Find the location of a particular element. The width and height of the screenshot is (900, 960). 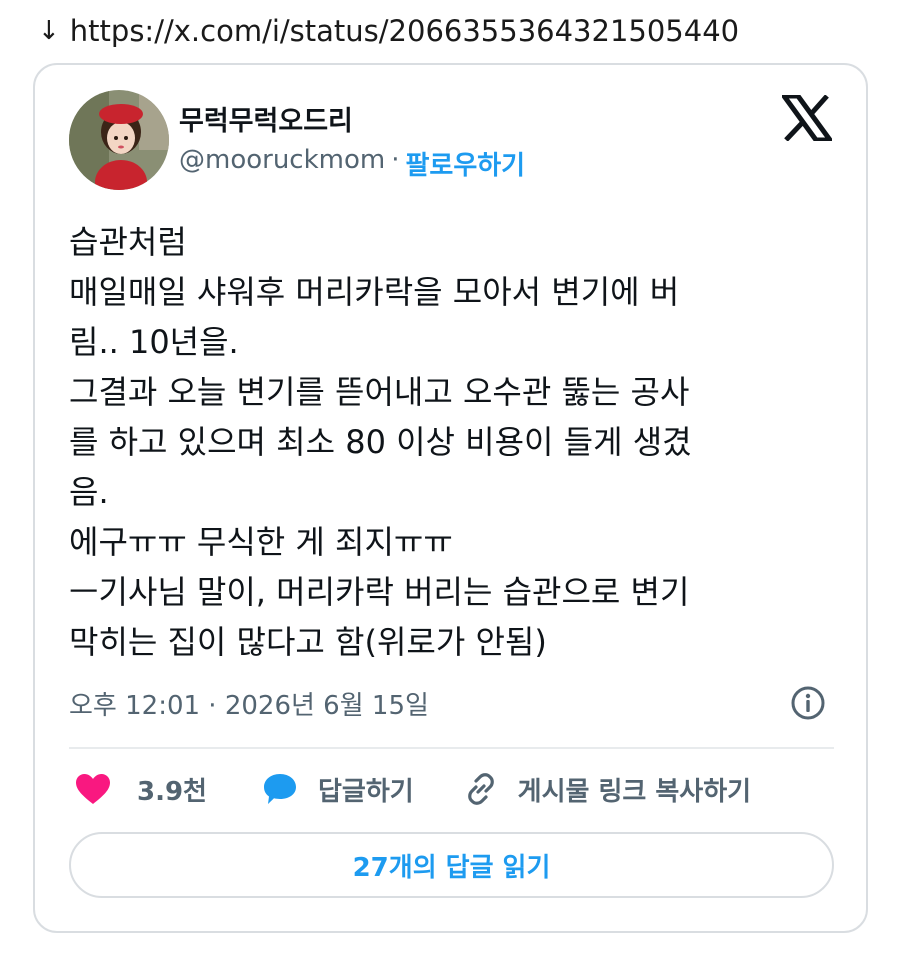

reply-button: 답글하기 is located at coordinates (338, 789).